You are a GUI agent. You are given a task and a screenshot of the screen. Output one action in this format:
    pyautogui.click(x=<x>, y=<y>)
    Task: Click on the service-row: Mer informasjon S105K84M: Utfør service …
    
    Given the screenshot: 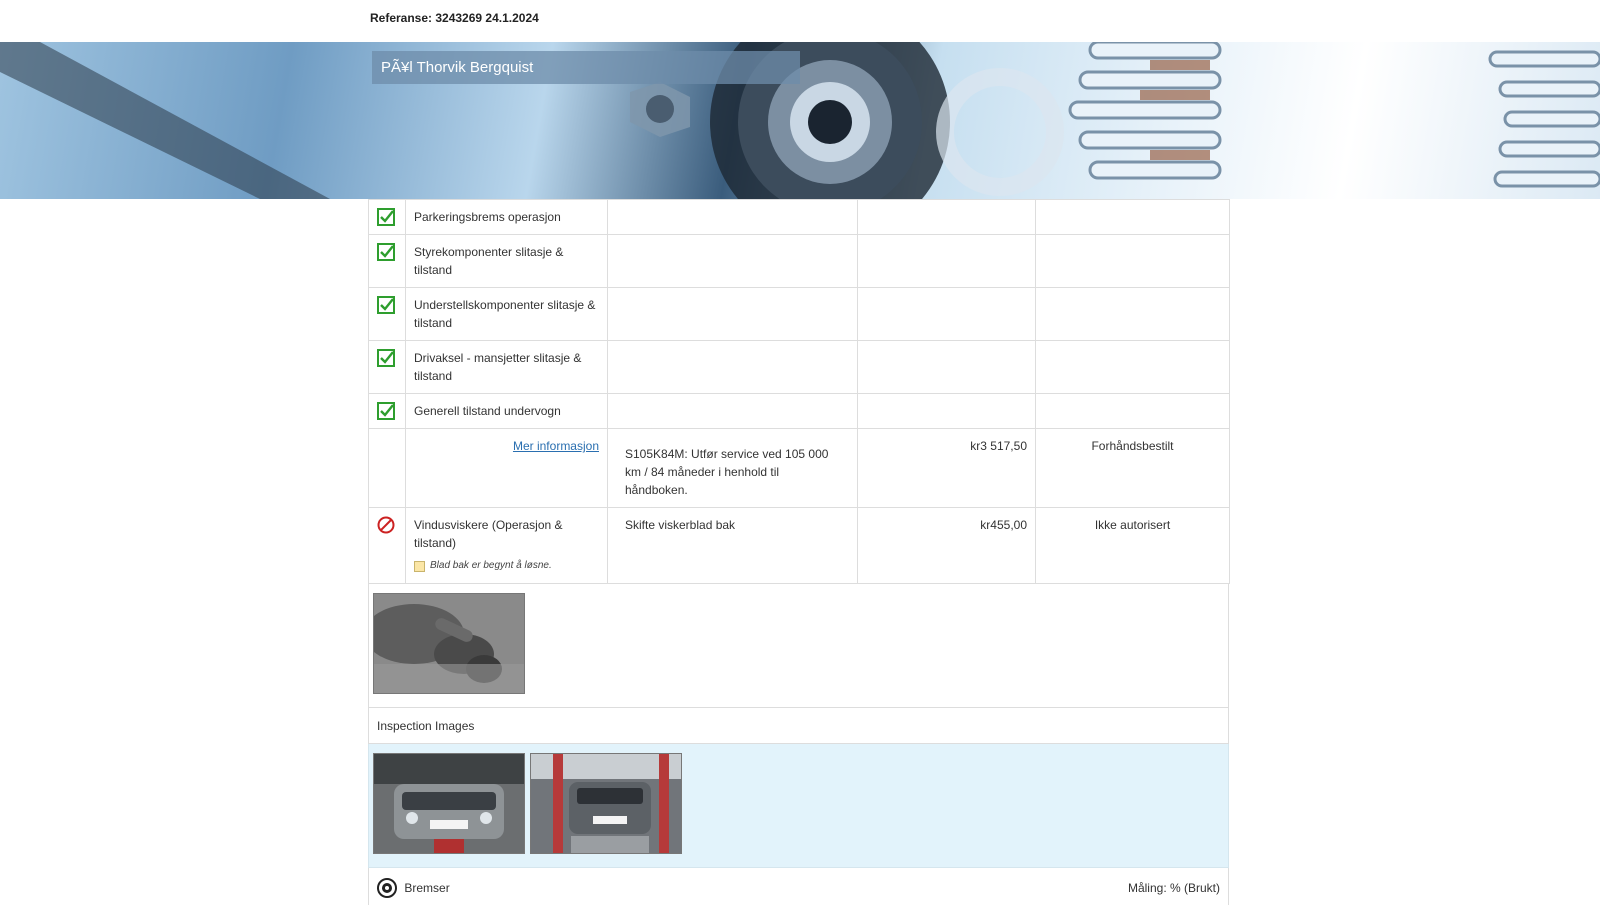 What is the action you would take?
    pyautogui.click(x=799, y=468)
    